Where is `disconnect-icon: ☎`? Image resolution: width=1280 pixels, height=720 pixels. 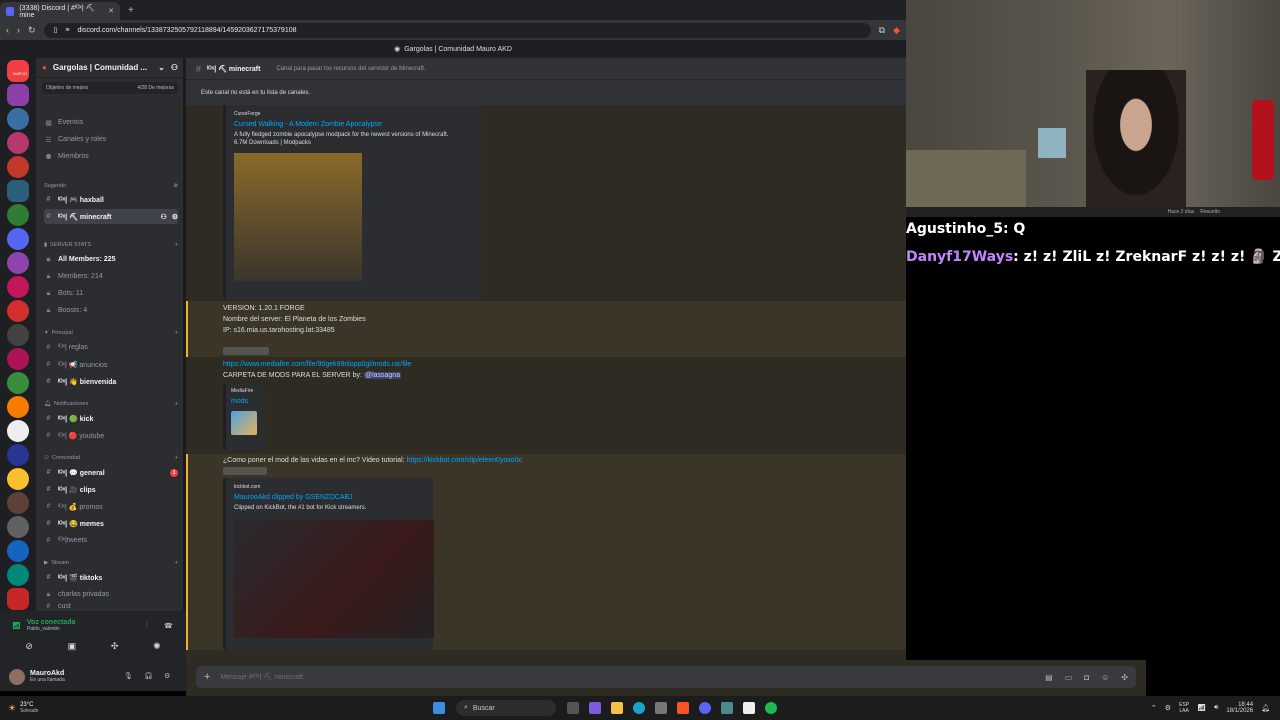 disconnect-icon: ☎ is located at coordinates (168, 626).